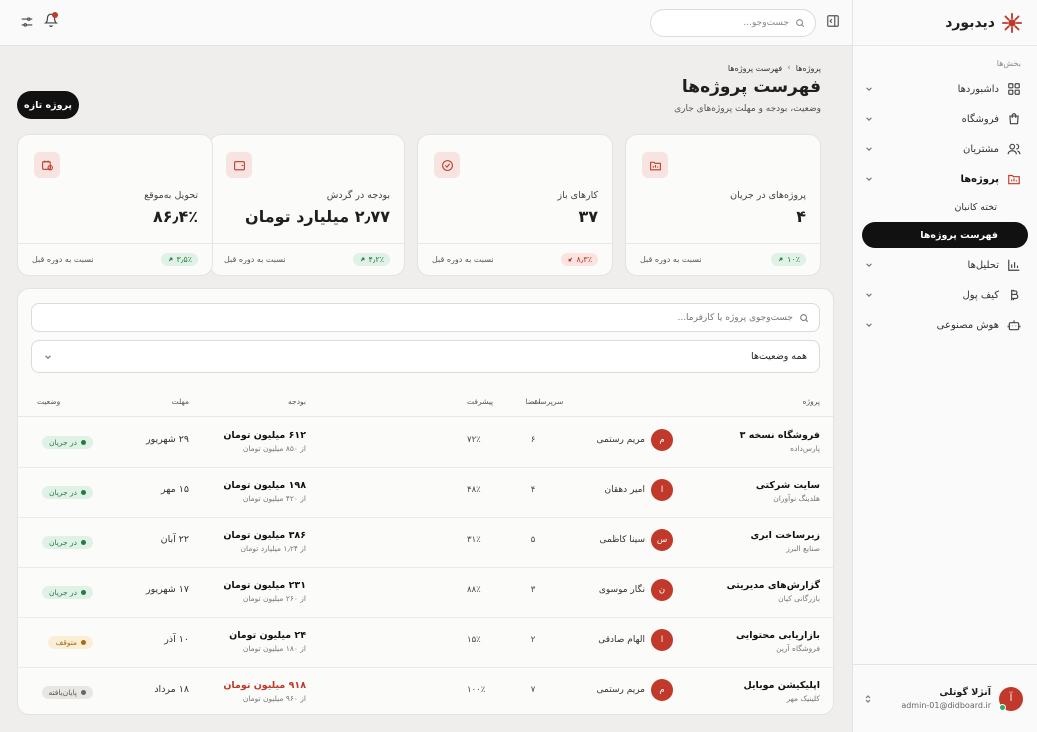 Image resolution: width=1037 pixels, height=732 pixels. I want to click on lead-name: امیر دهقان, so click(624, 490).